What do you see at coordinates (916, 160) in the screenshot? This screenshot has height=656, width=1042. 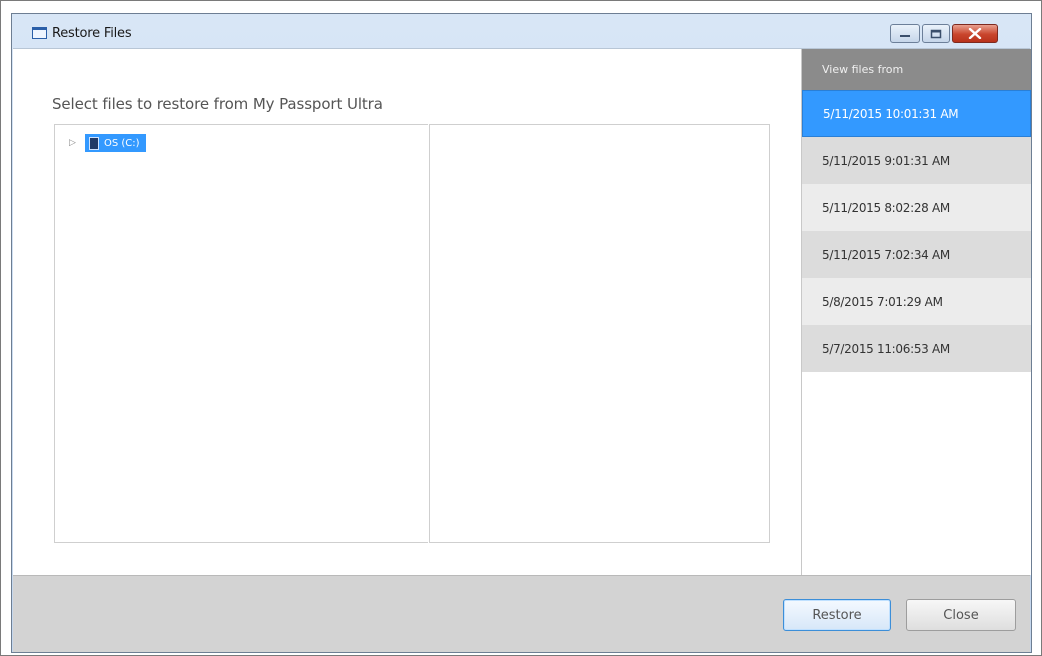 I see `date-item: 5/11/2015 9:01:31 AM` at bounding box center [916, 160].